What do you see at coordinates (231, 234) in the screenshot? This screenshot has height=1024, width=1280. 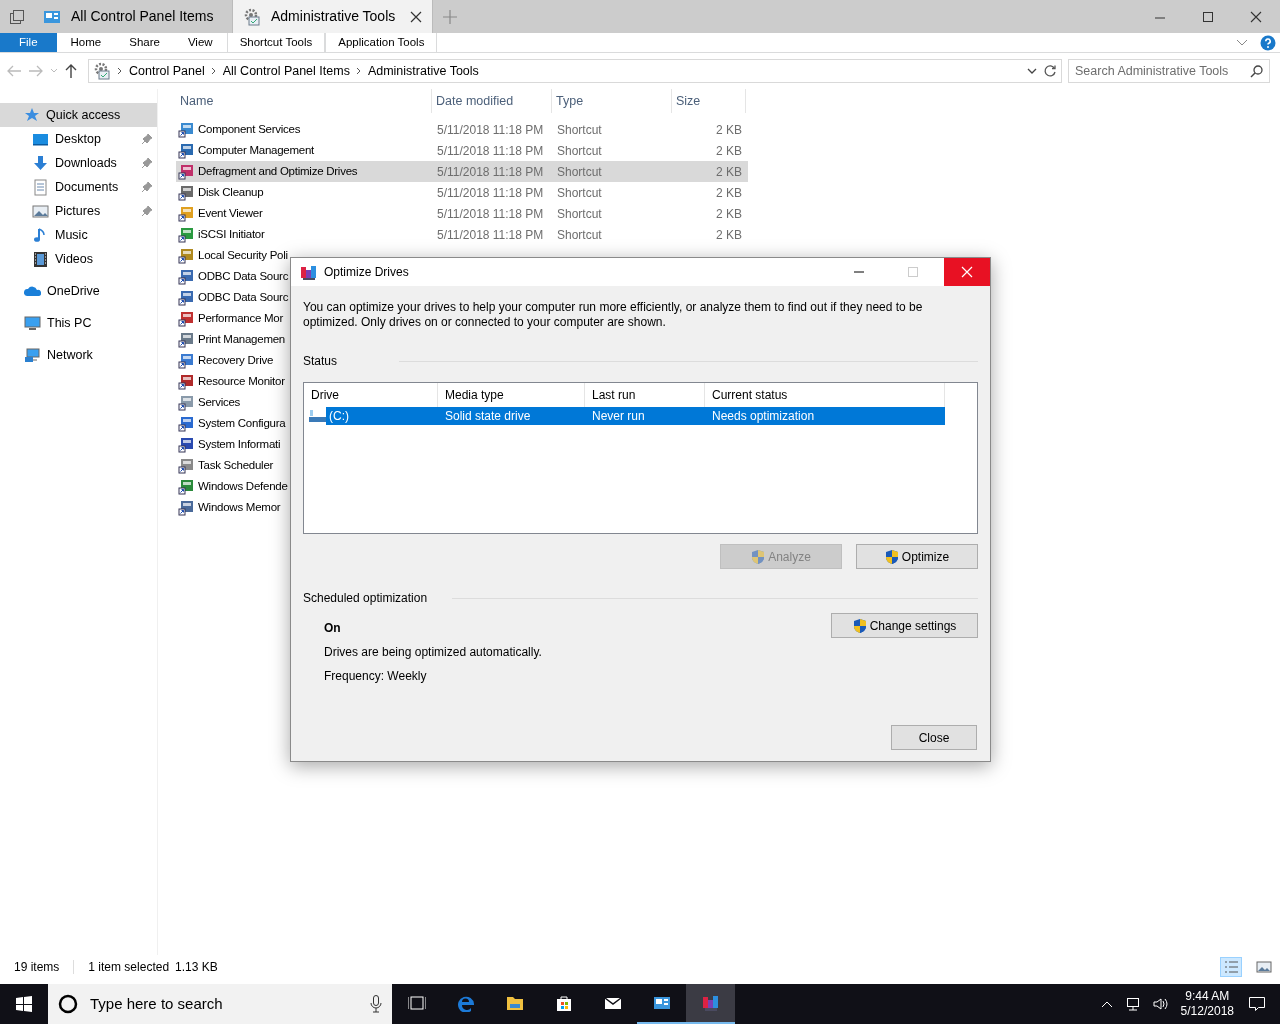 I see `file-name: iSCSI Initiator` at bounding box center [231, 234].